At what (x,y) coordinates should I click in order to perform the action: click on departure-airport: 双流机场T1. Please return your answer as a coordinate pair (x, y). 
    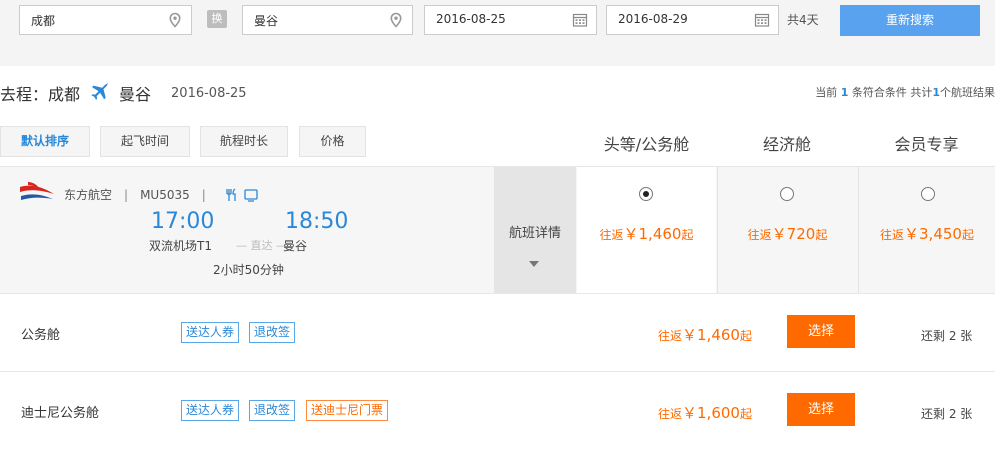
    Looking at the image, I should click on (180, 246).